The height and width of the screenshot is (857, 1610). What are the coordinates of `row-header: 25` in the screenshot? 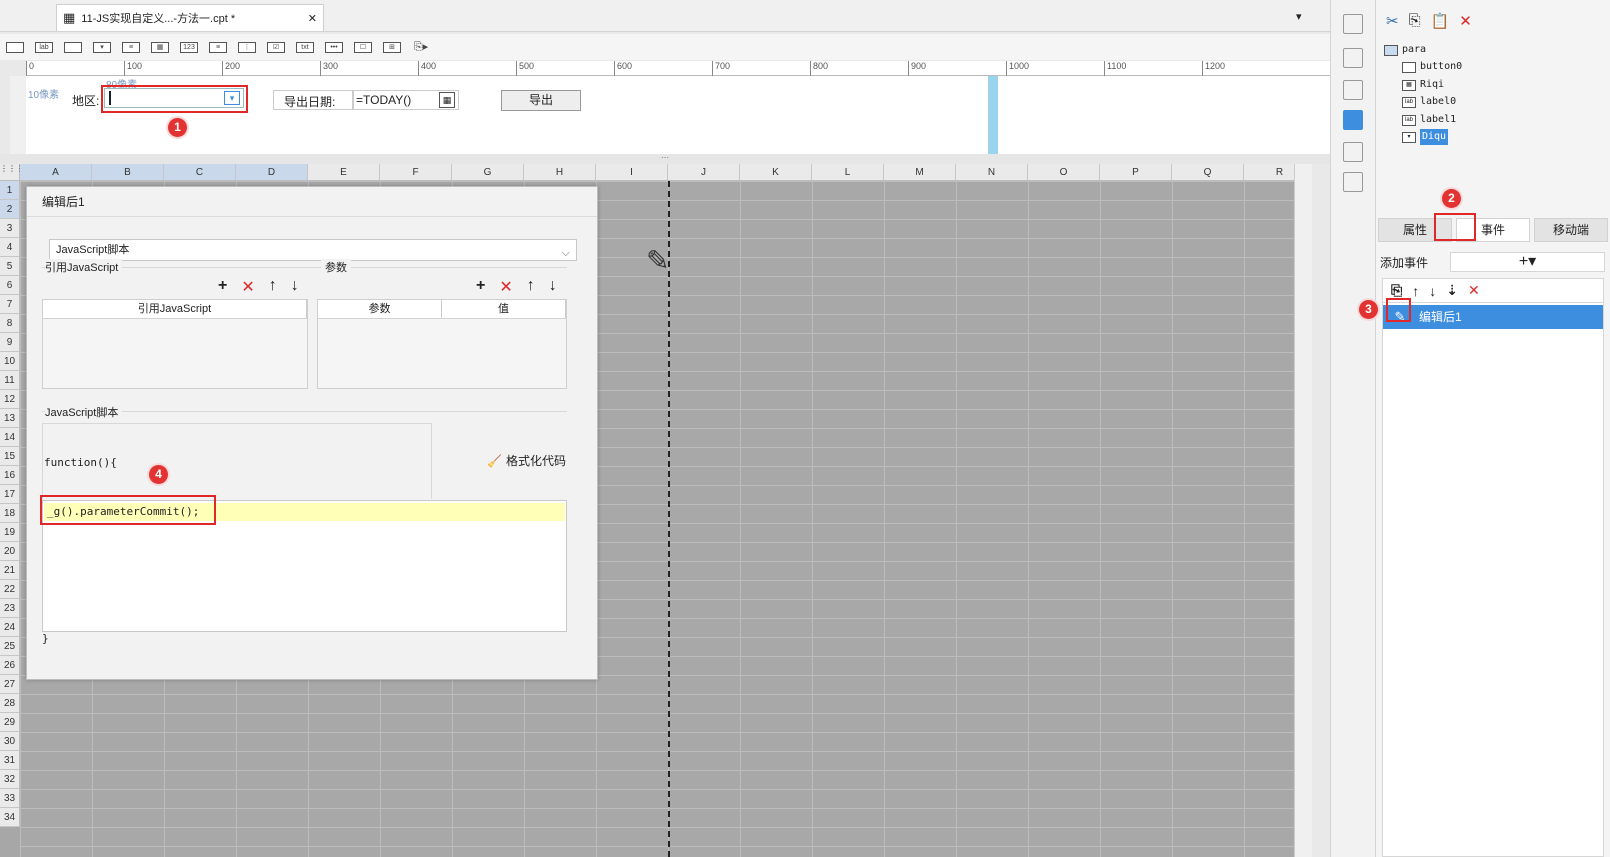 It's located at (10, 646).